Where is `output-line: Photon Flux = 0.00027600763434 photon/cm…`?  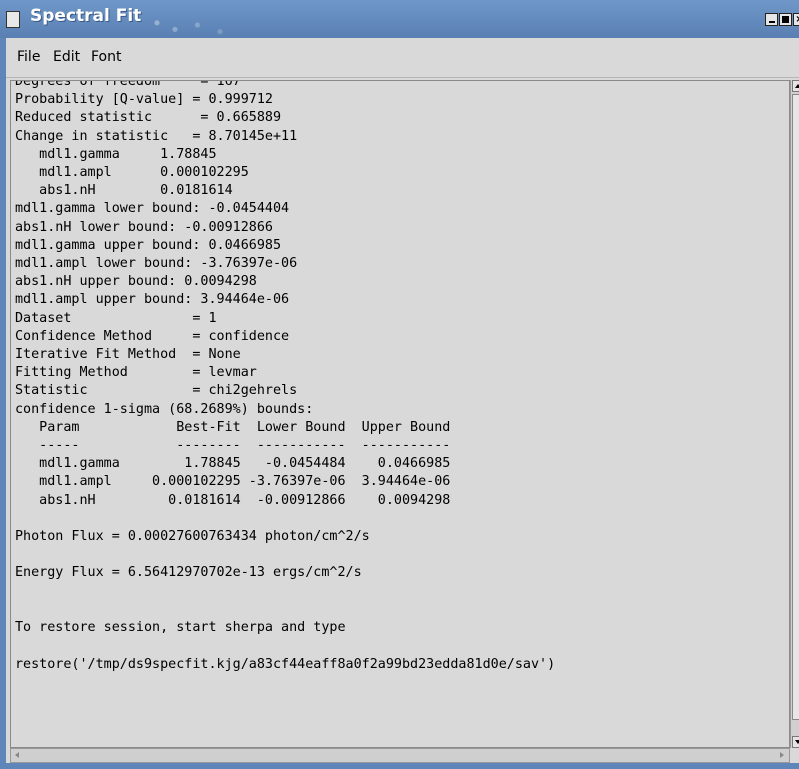 output-line: Photon Flux = 0.00027600763434 photon/cm… is located at coordinates (192, 537).